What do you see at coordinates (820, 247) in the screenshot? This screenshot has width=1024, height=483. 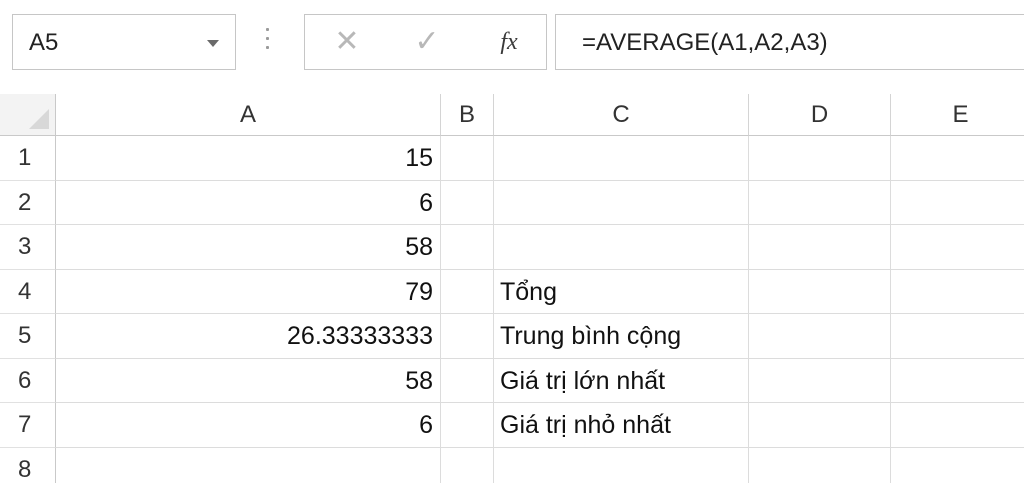 I see `cell-d3` at bounding box center [820, 247].